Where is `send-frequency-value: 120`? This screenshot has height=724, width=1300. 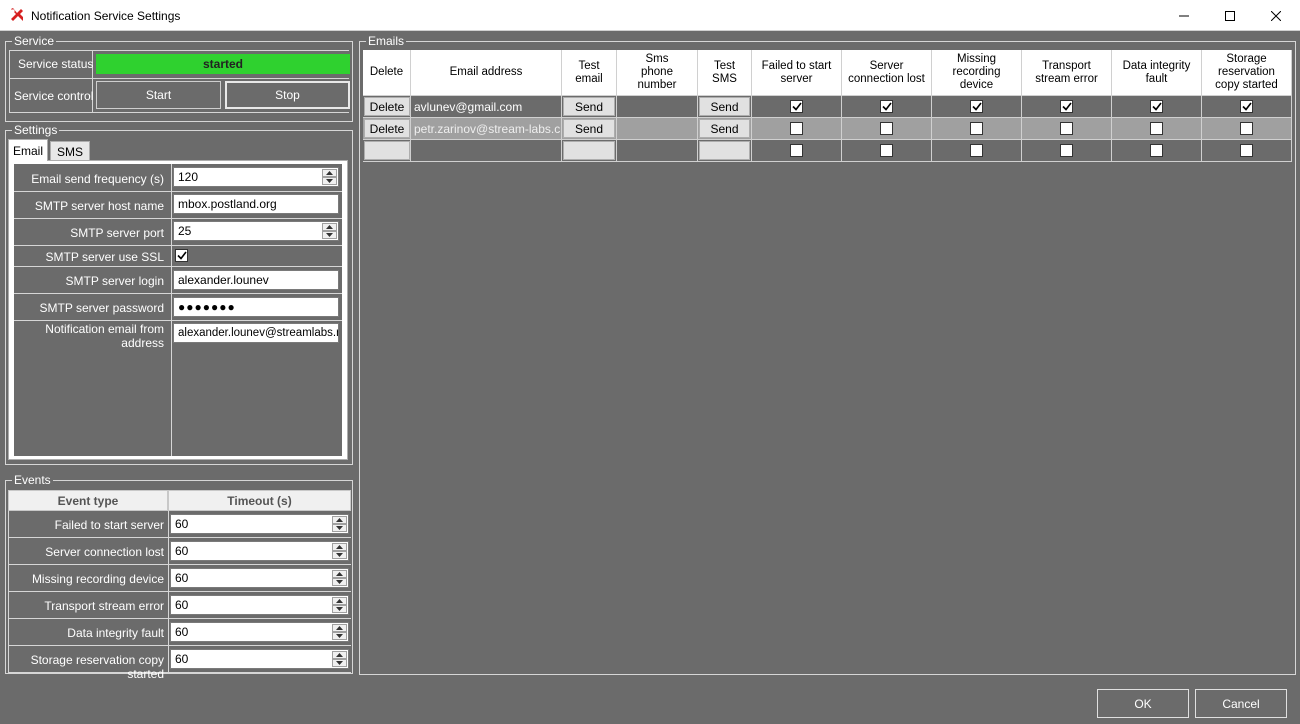 send-frequency-value: 120 is located at coordinates (188, 177).